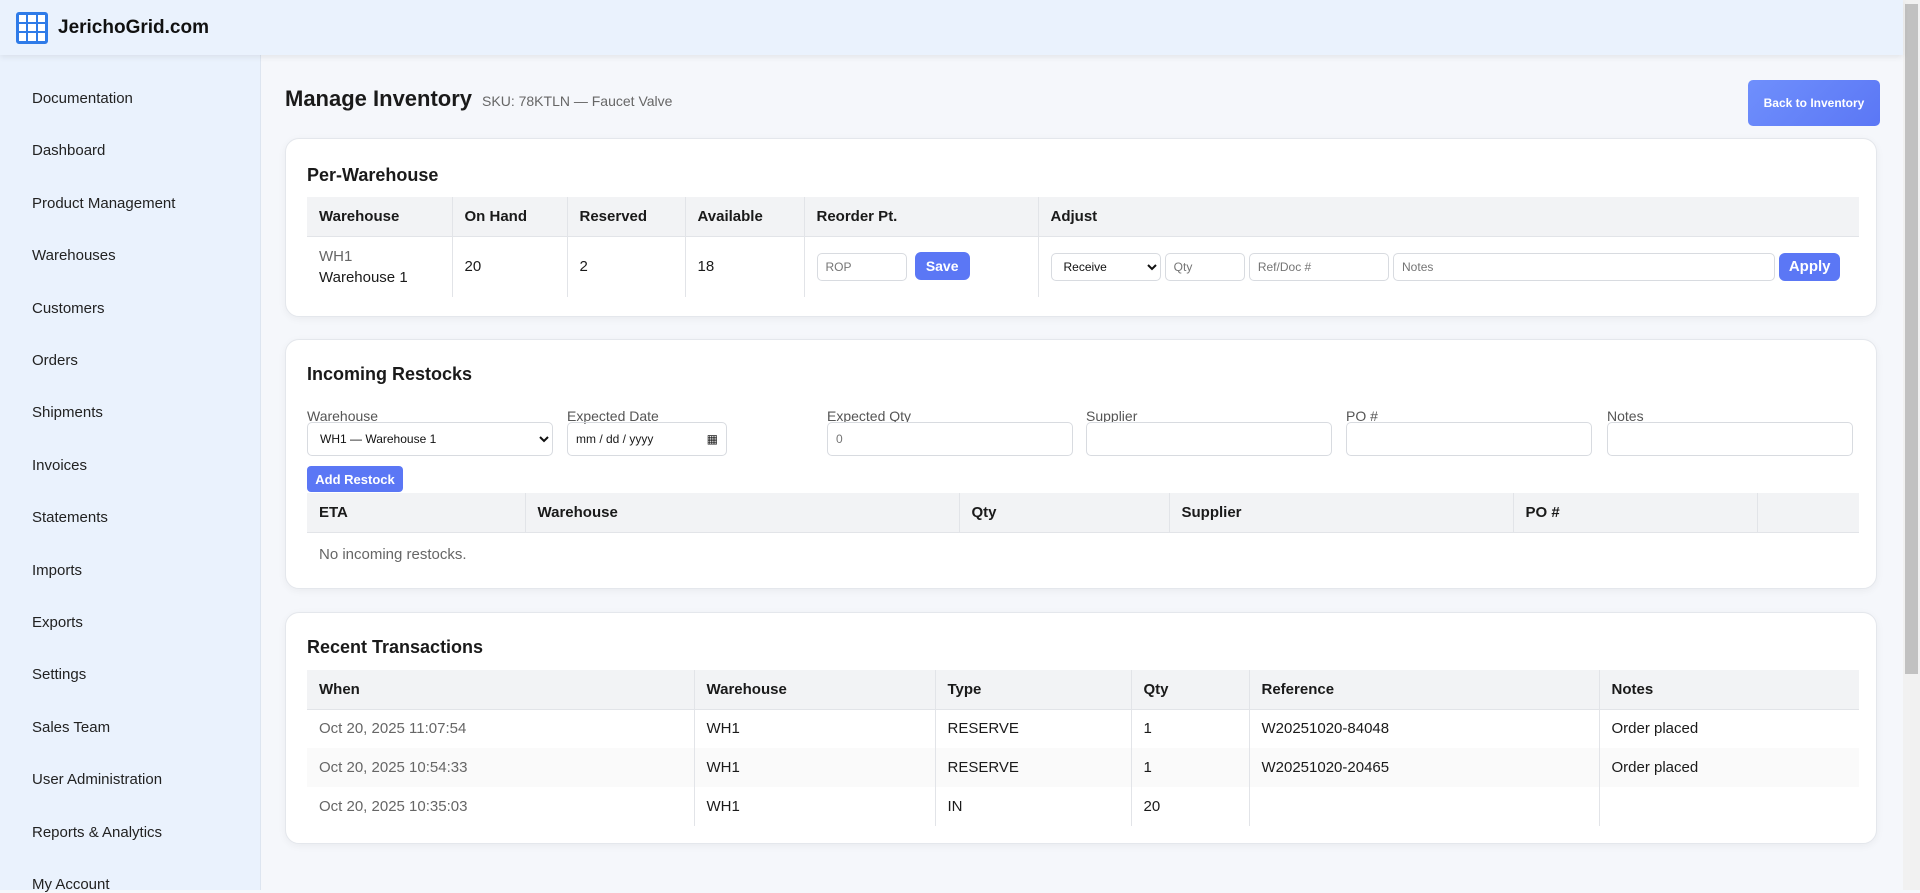  Describe the element at coordinates (393, 806) in the screenshot. I see `cell: Oct 20, 2025 10:35:03` at that location.